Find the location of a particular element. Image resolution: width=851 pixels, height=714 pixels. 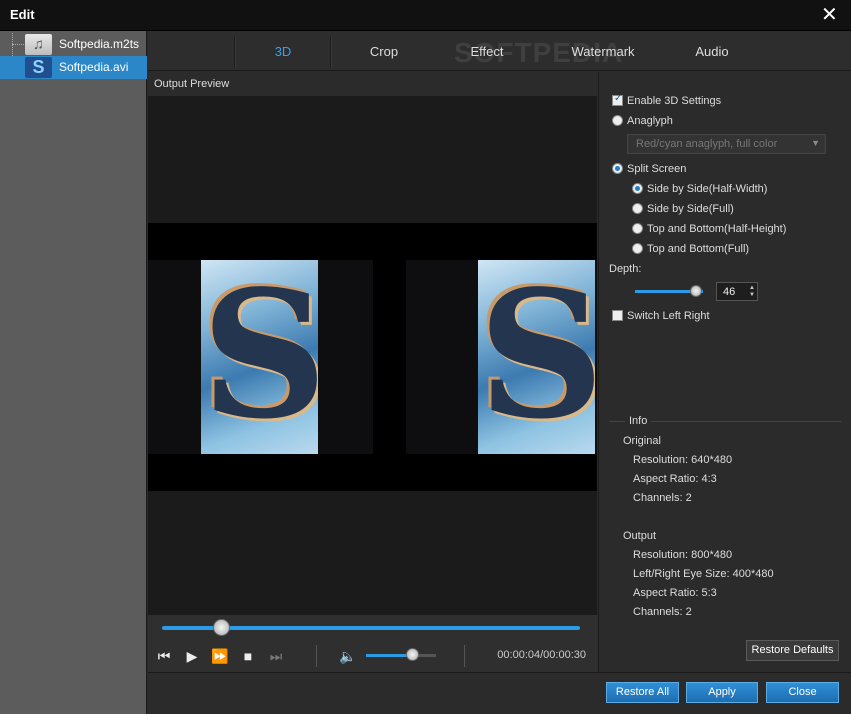

preview-header: Output Preview is located at coordinates (372, 84).